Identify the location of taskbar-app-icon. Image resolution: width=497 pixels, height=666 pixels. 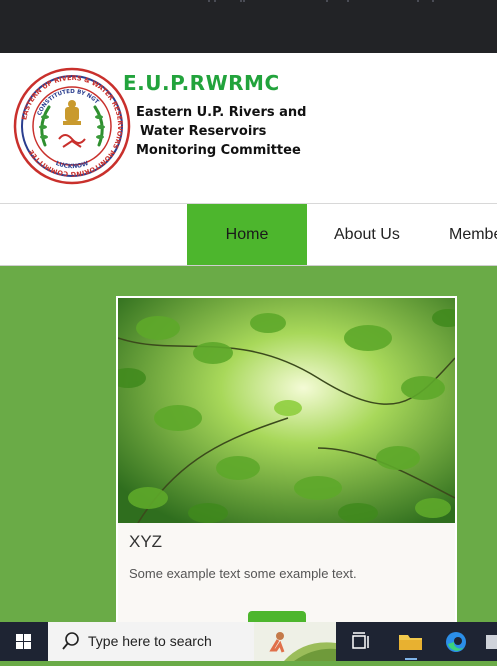
(489, 641).